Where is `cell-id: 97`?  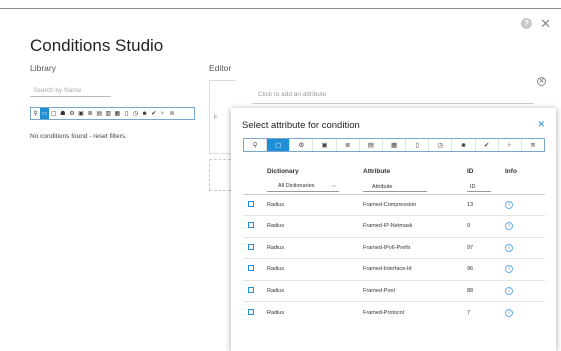 cell-id: 97 is located at coordinates (470, 247).